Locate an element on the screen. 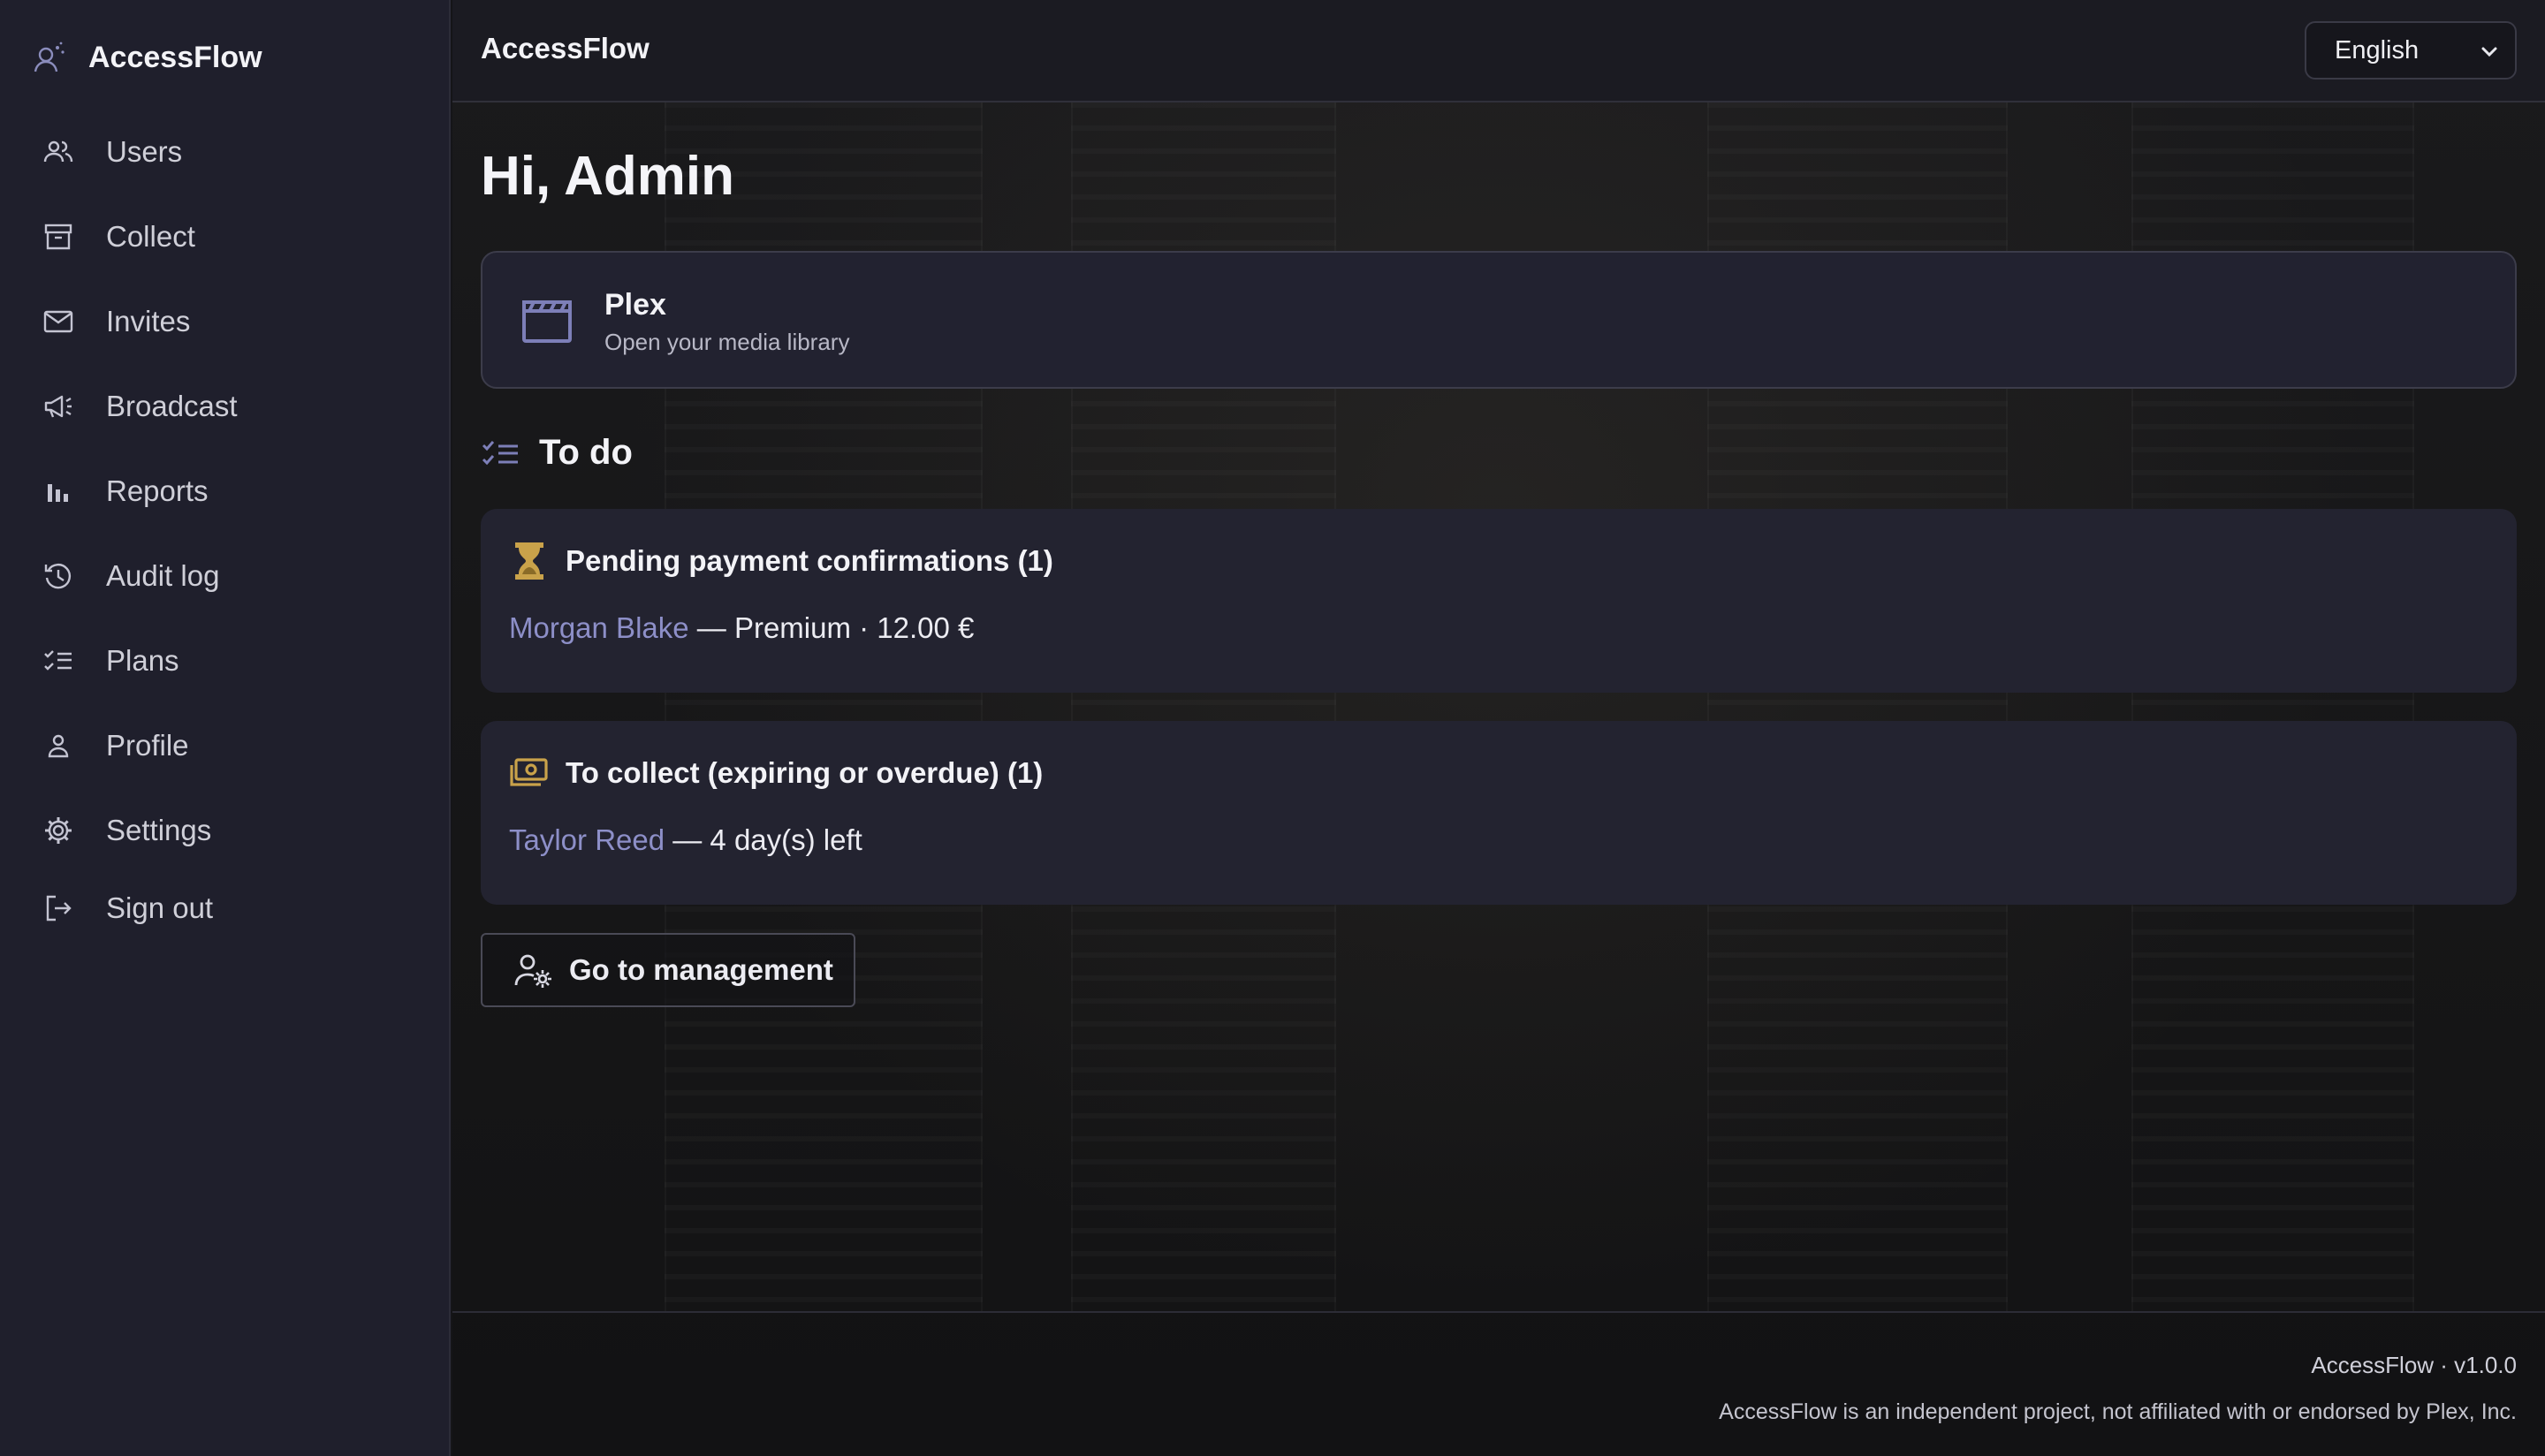 The width and height of the screenshot is (2545, 1456). sidebar-item-label: Broadcast is located at coordinates (172, 406).